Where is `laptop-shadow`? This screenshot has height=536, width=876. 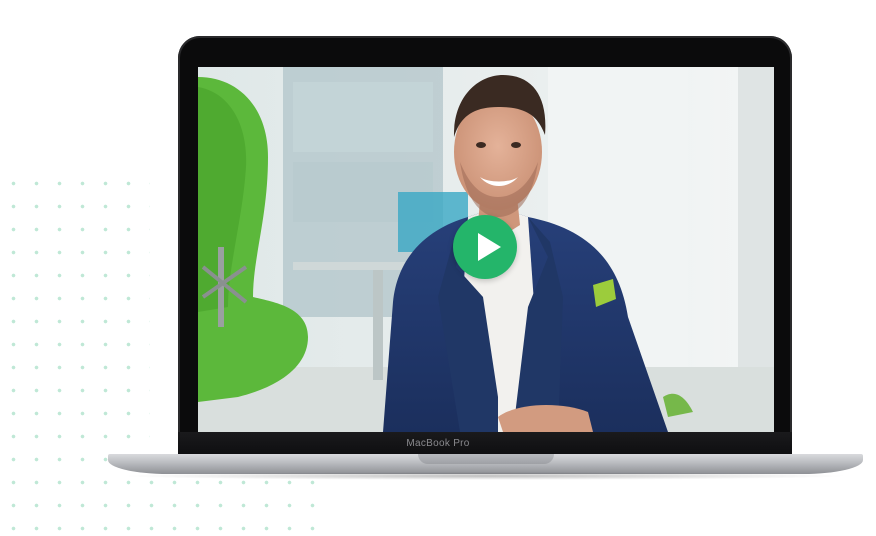
laptop-shadow is located at coordinates (485, 476).